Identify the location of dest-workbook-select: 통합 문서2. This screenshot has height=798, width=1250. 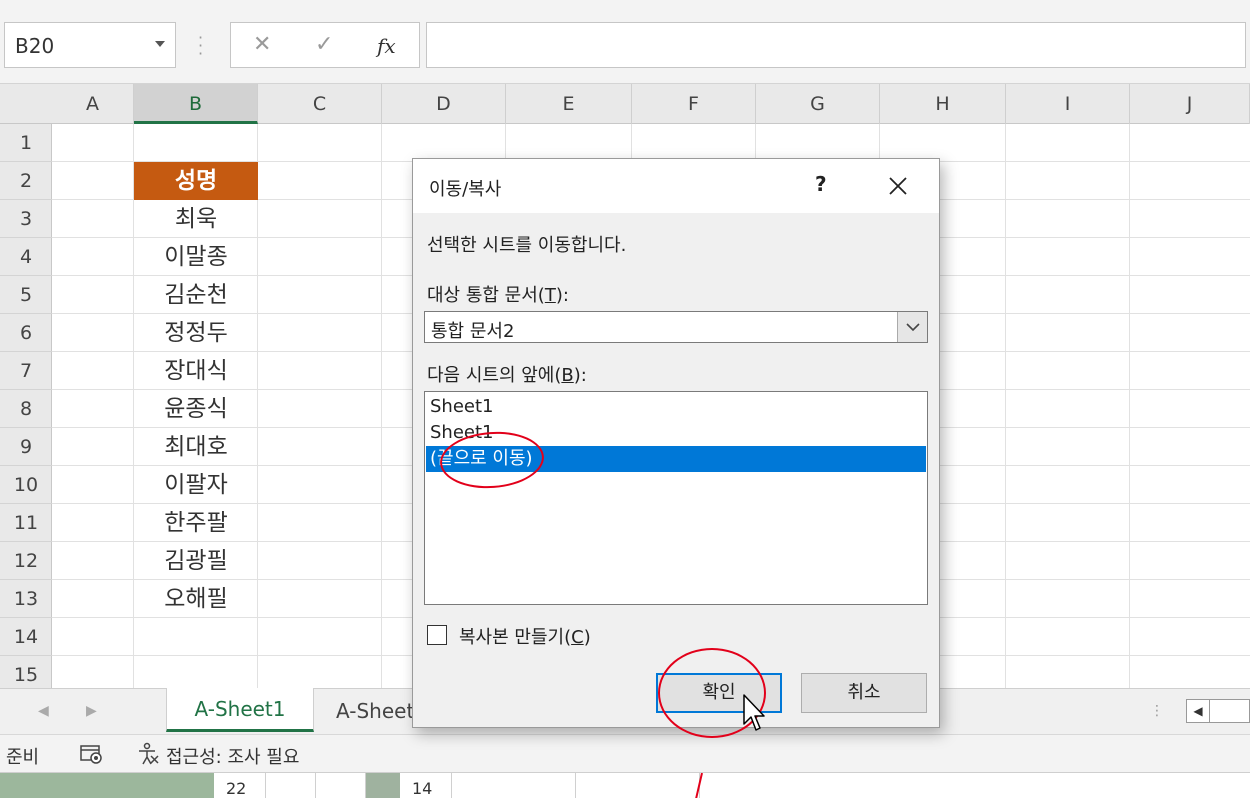
(676, 327).